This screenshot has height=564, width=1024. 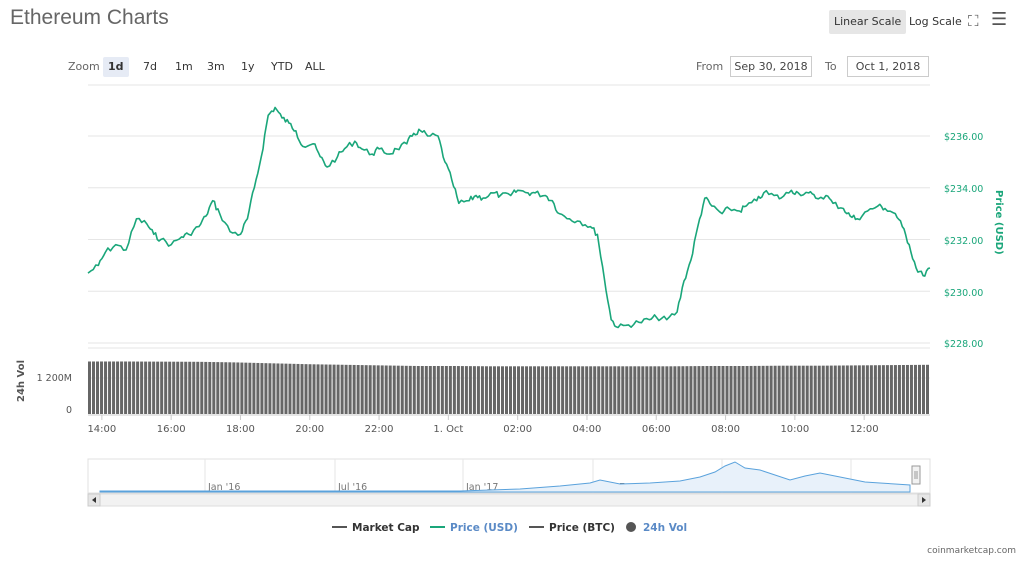 I want to click on y-axis: $236.00 $234.00 $232.00 $230.00 $228.00, so click(x=963, y=241).